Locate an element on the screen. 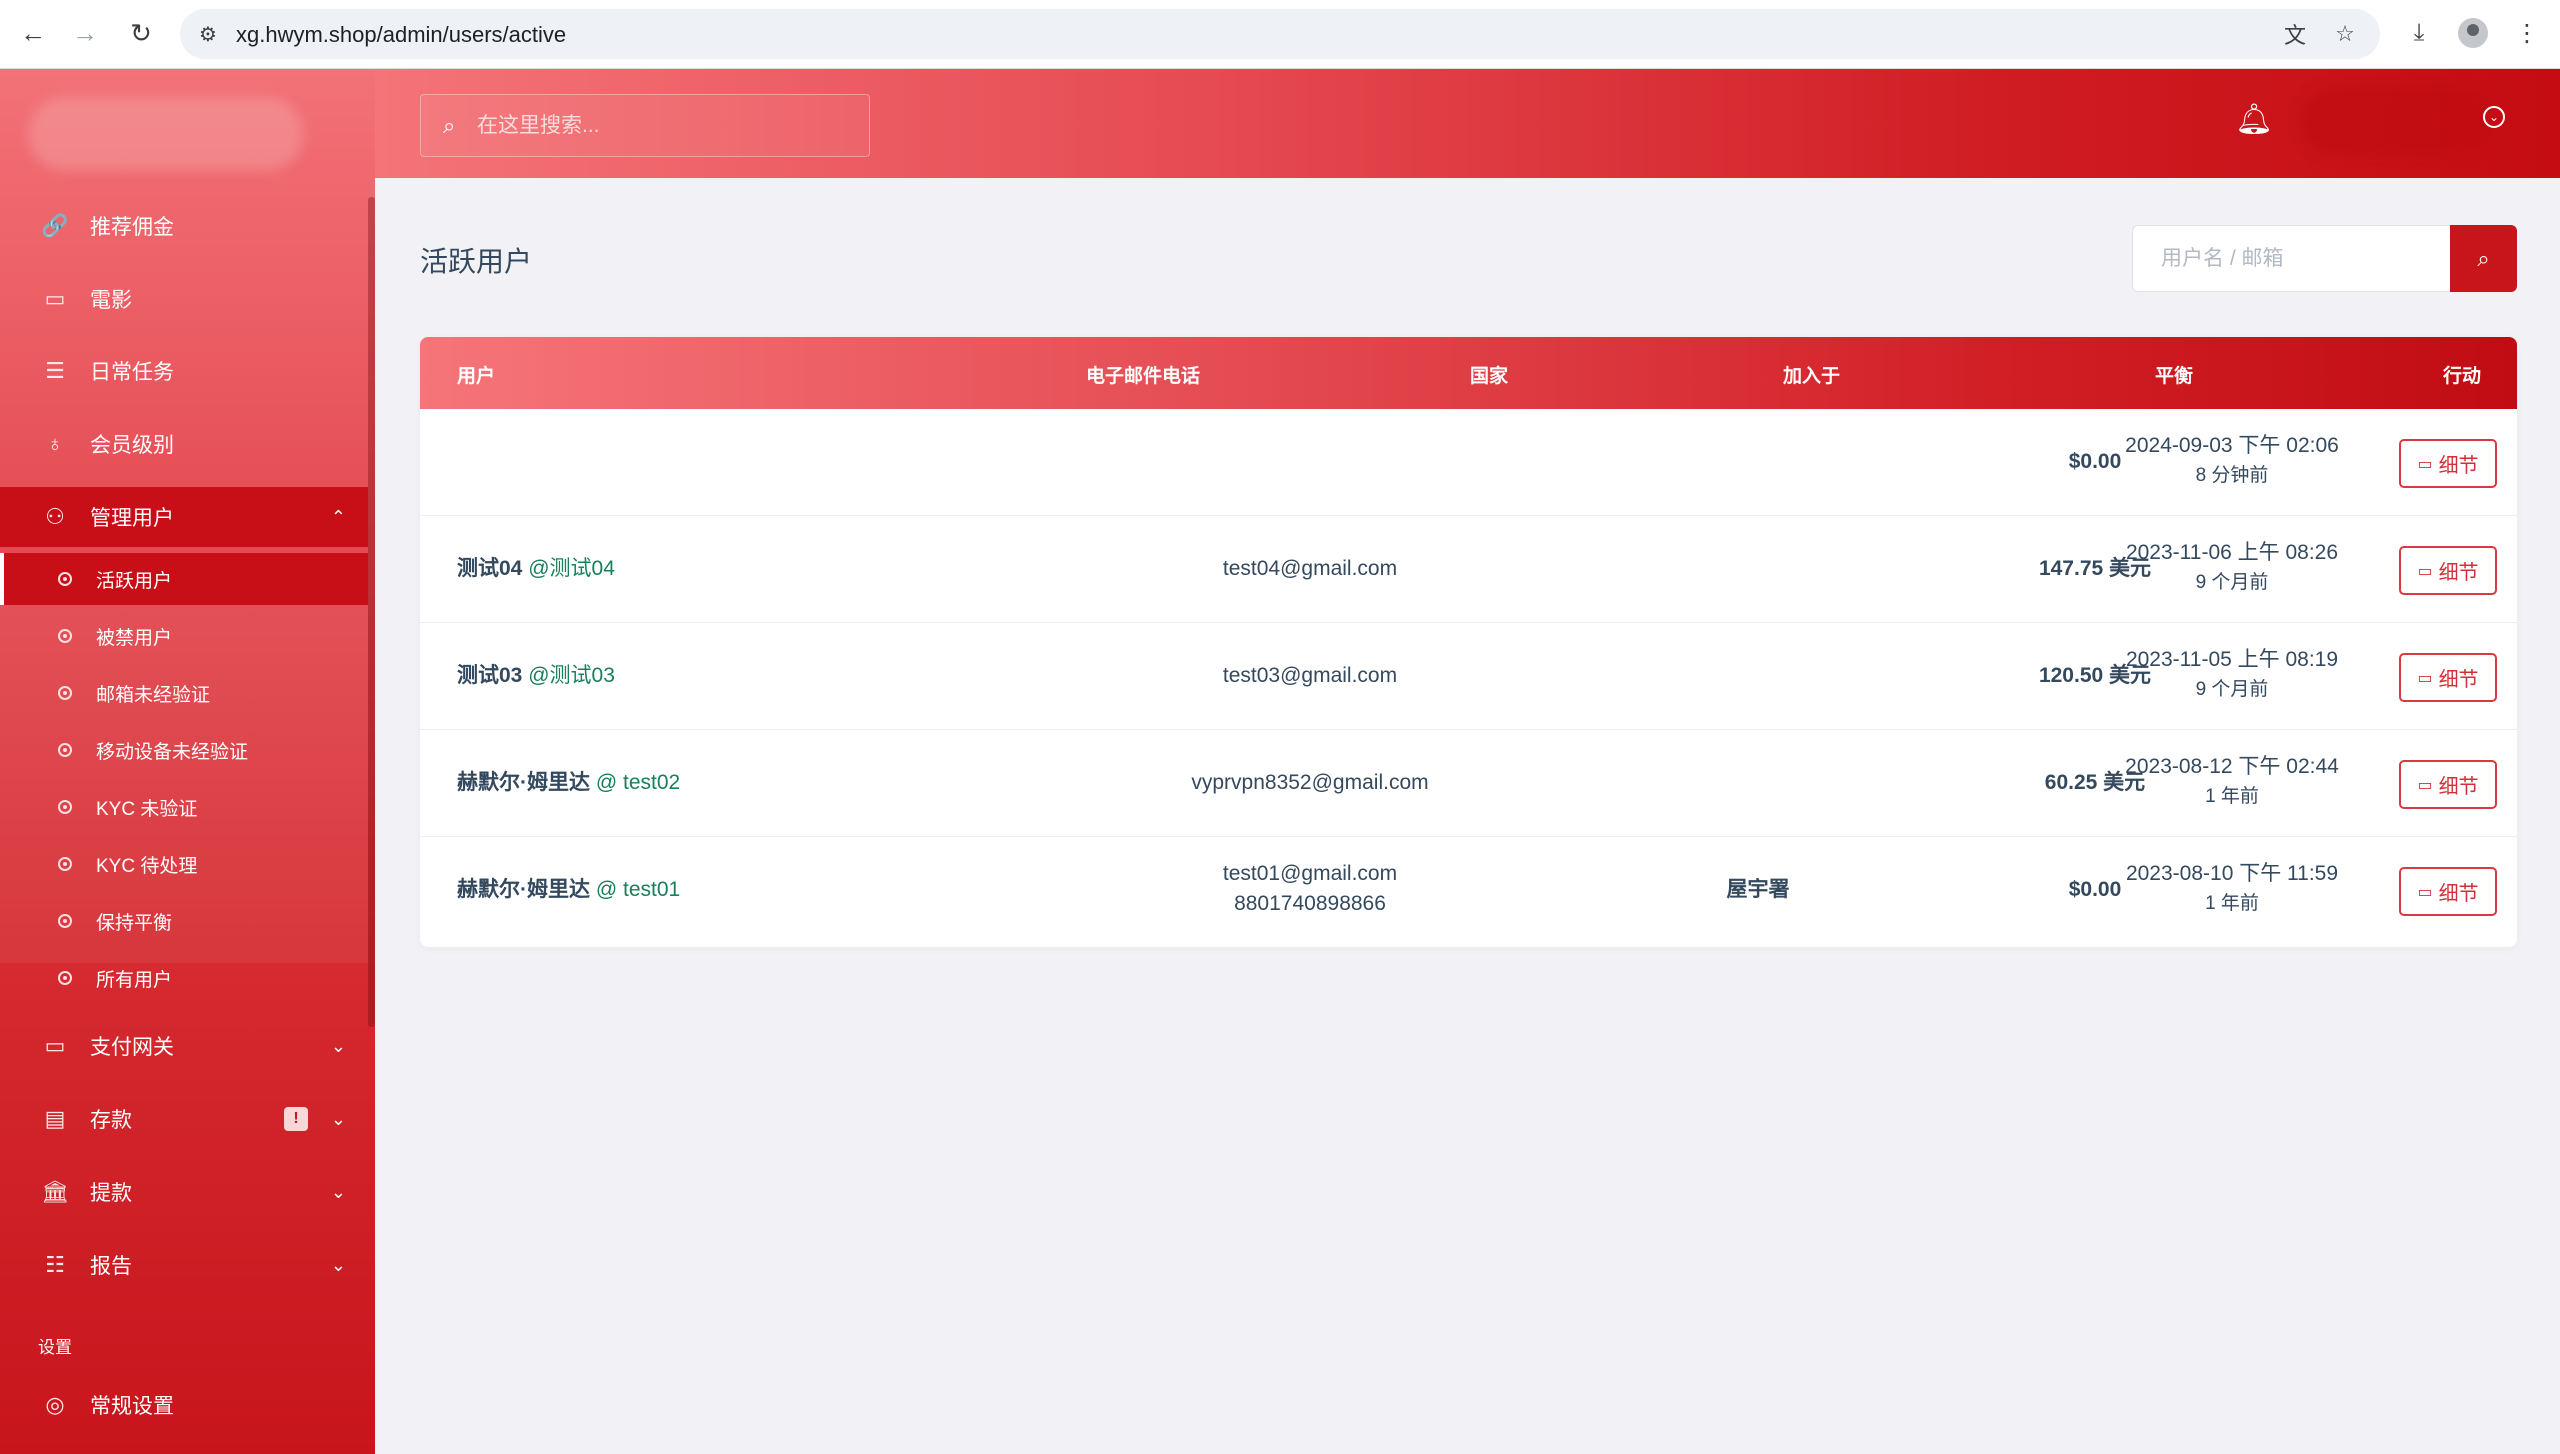 This screenshot has height=1454, width=2560. credit-card-icon: ▭ is located at coordinates (55, 1045).